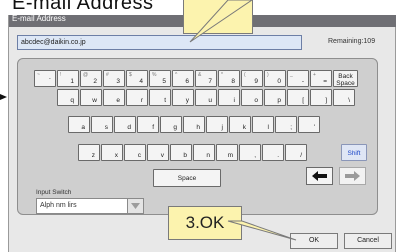 The height and width of the screenshot is (252, 396). What do you see at coordinates (129, 127) in the screenshot?
I see `key-label: d` at bounding box center [129, 127].